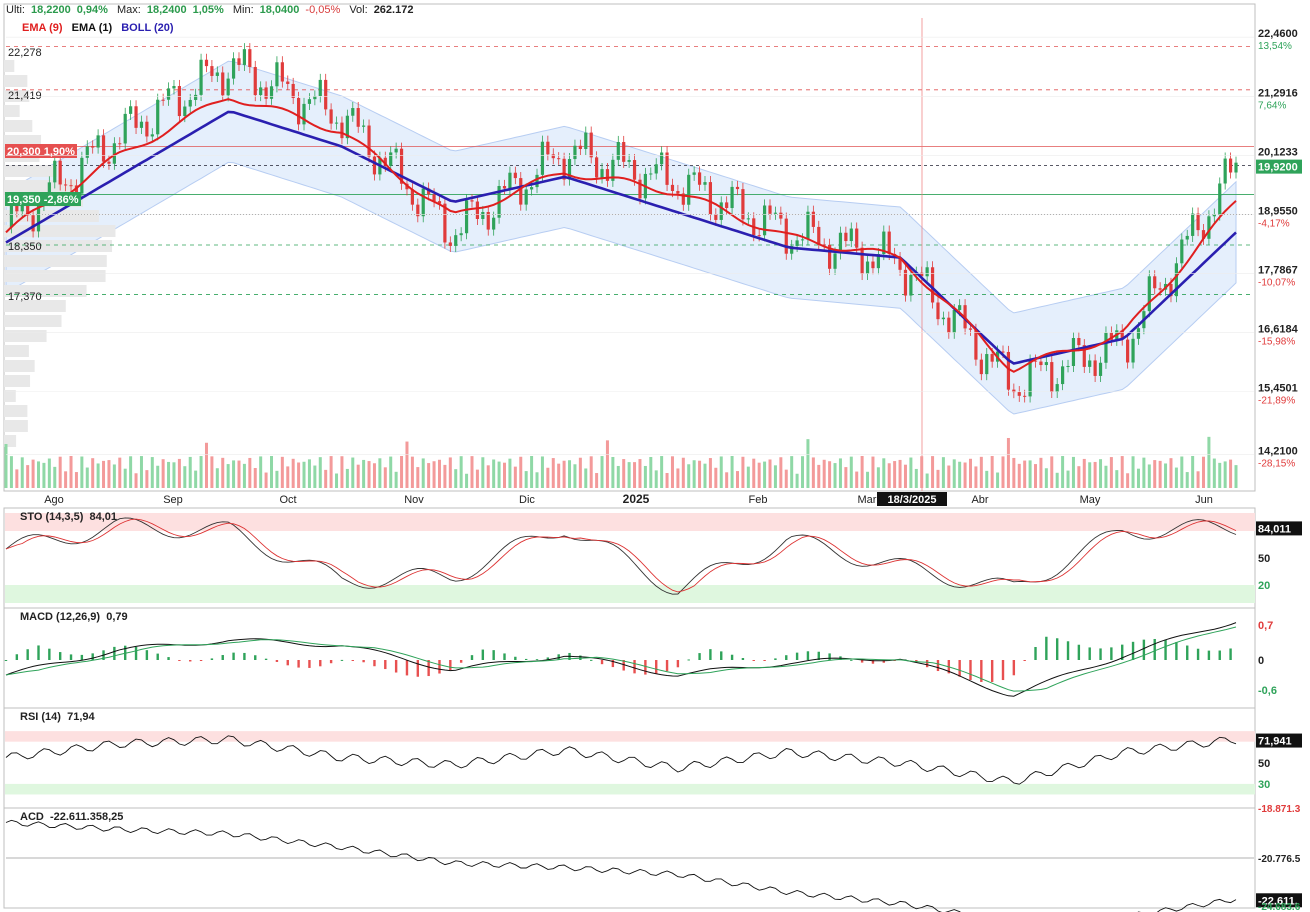 This screenshot has height=912, width=1310. What do you see at coordinates (621, 760) in the screenshot?
I see `rsi-line` at bounding box center [621, 760].